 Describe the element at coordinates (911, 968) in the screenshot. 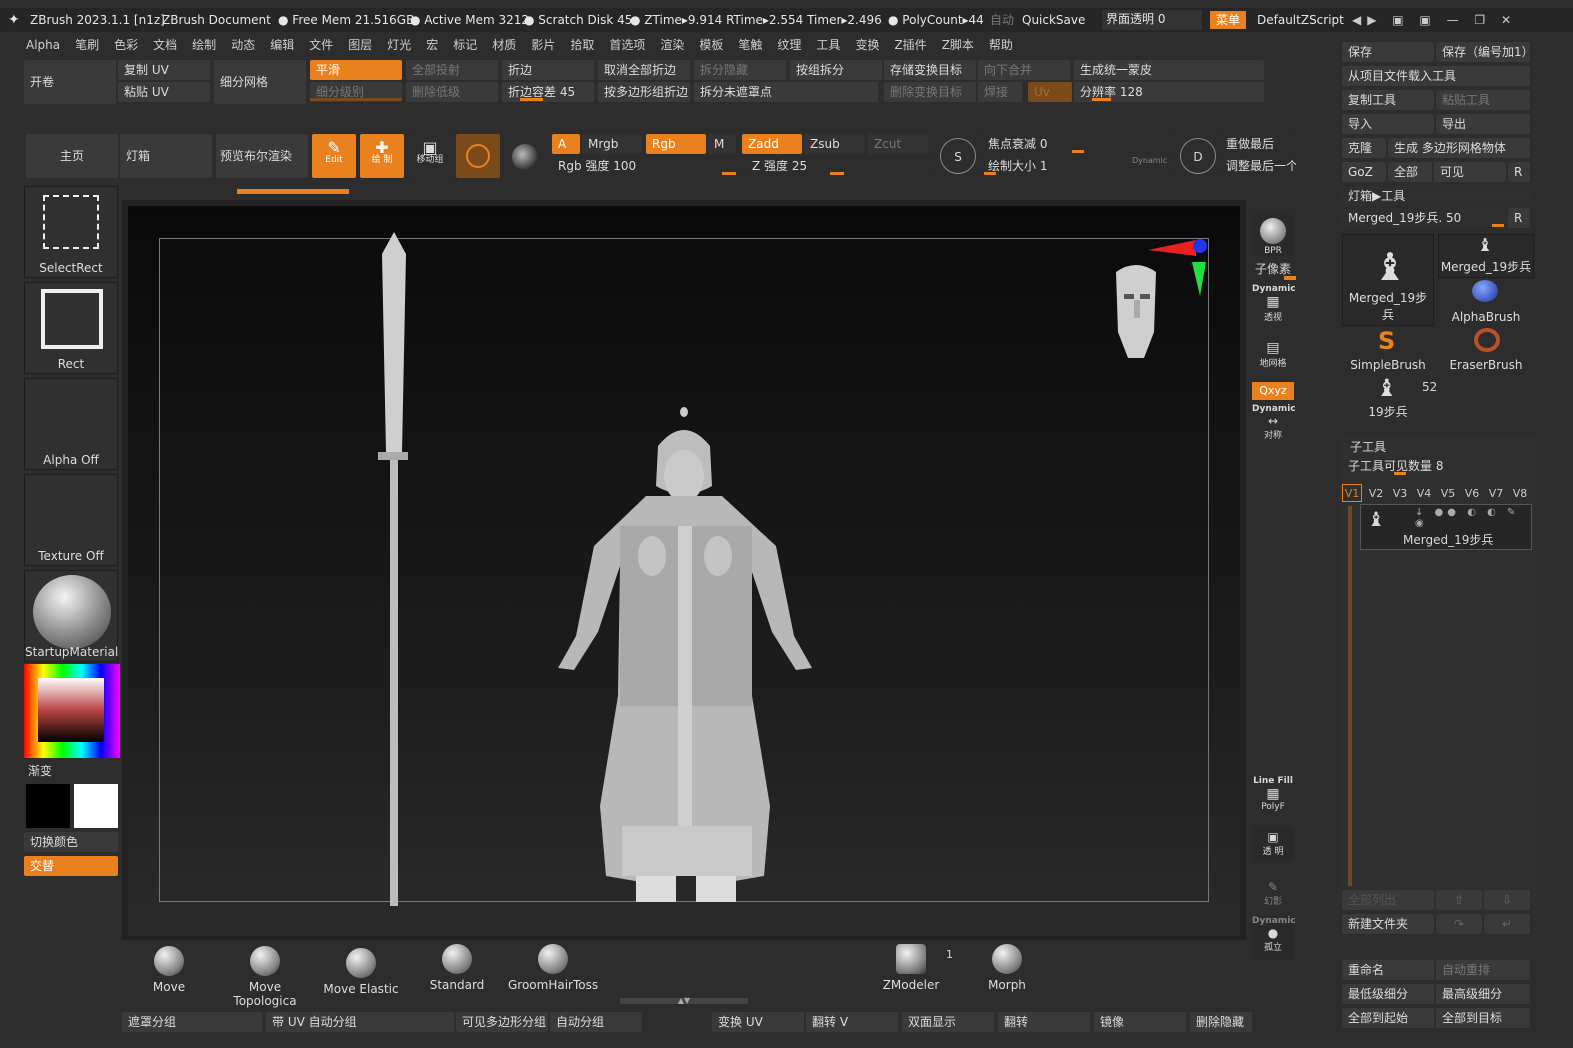

I see `brush-zmodeler: ZModeler` at that location.